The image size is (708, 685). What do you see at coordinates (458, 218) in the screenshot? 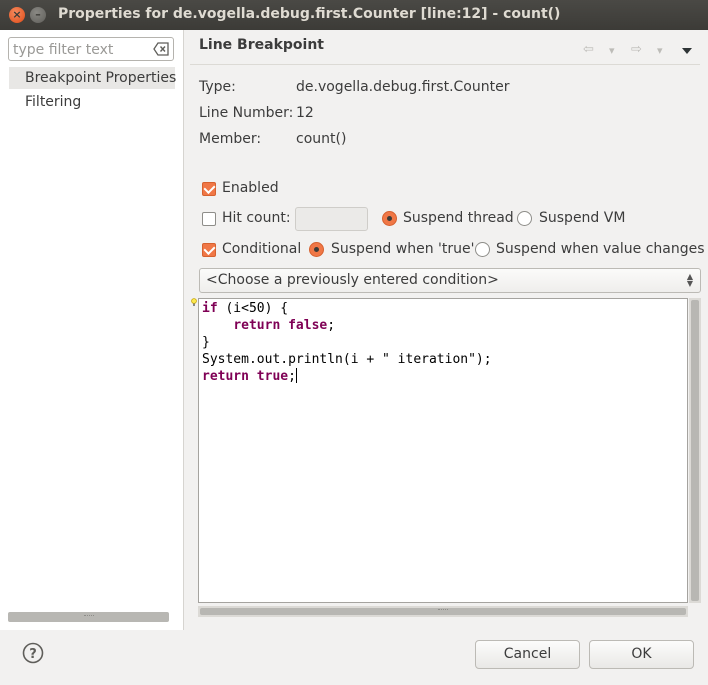
I see `suspend-thread-label: Suspend thread` at bounding box center [458, 218].